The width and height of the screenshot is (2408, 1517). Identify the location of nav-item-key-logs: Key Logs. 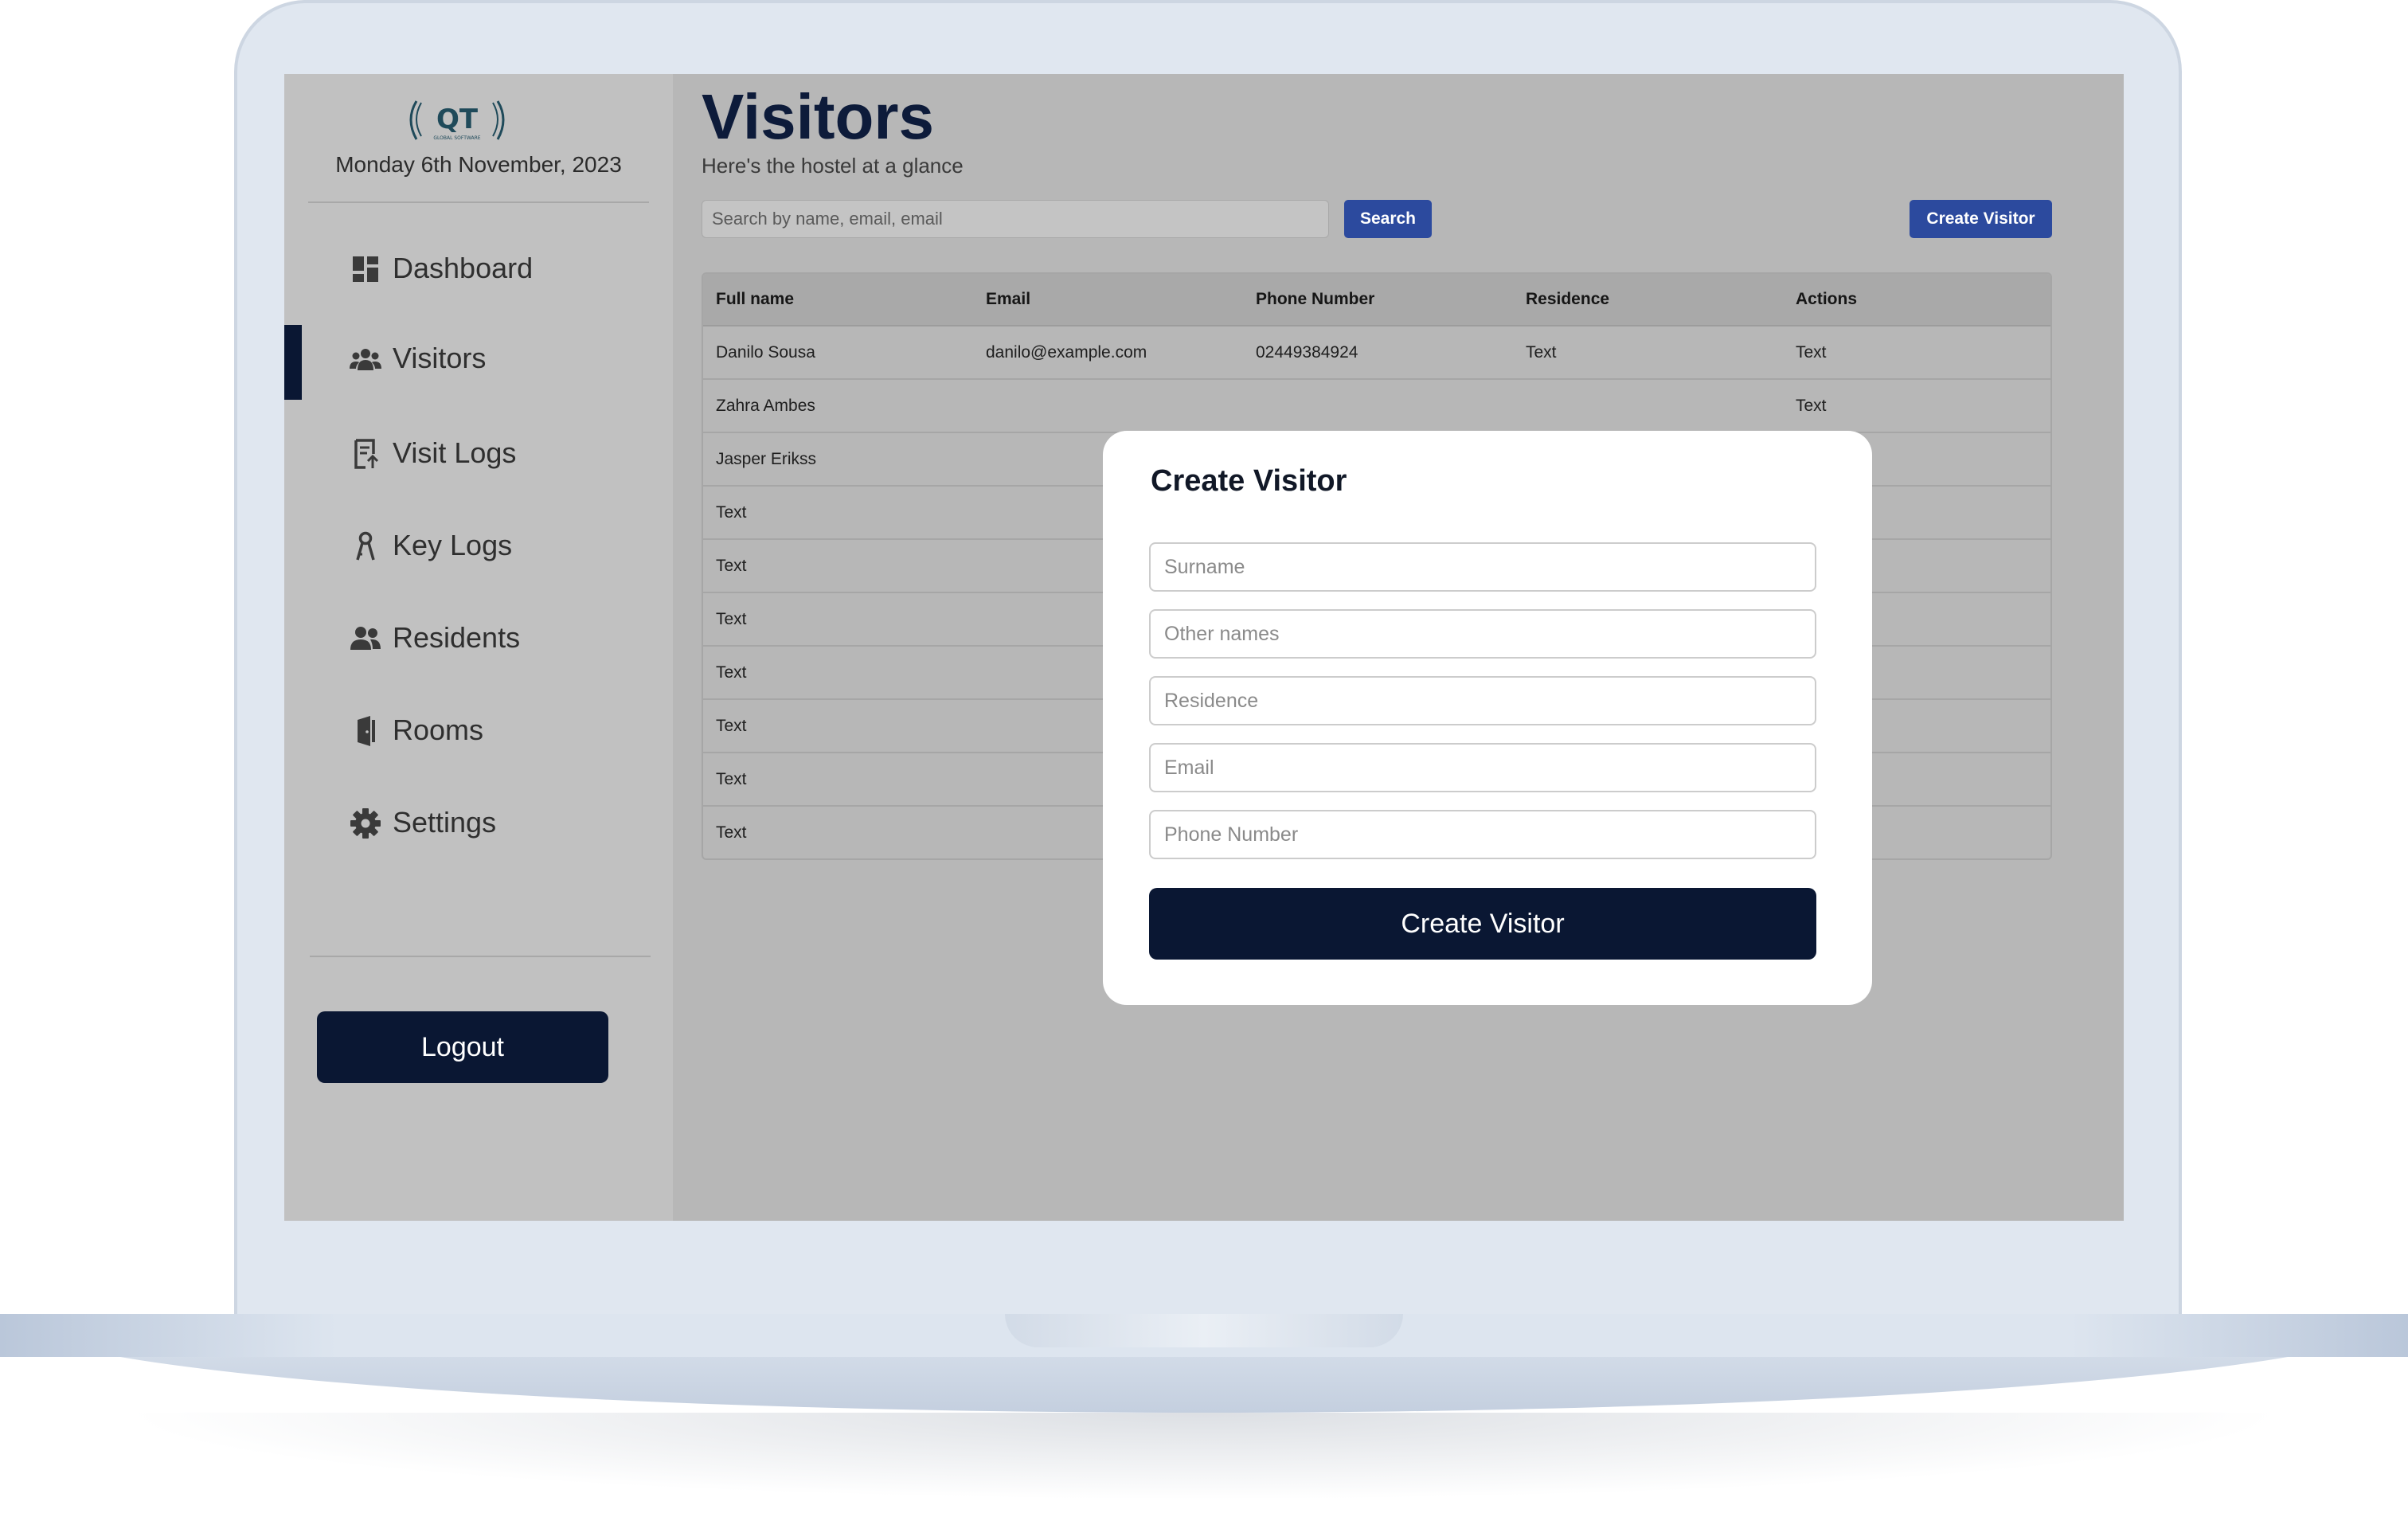
(478, 546).